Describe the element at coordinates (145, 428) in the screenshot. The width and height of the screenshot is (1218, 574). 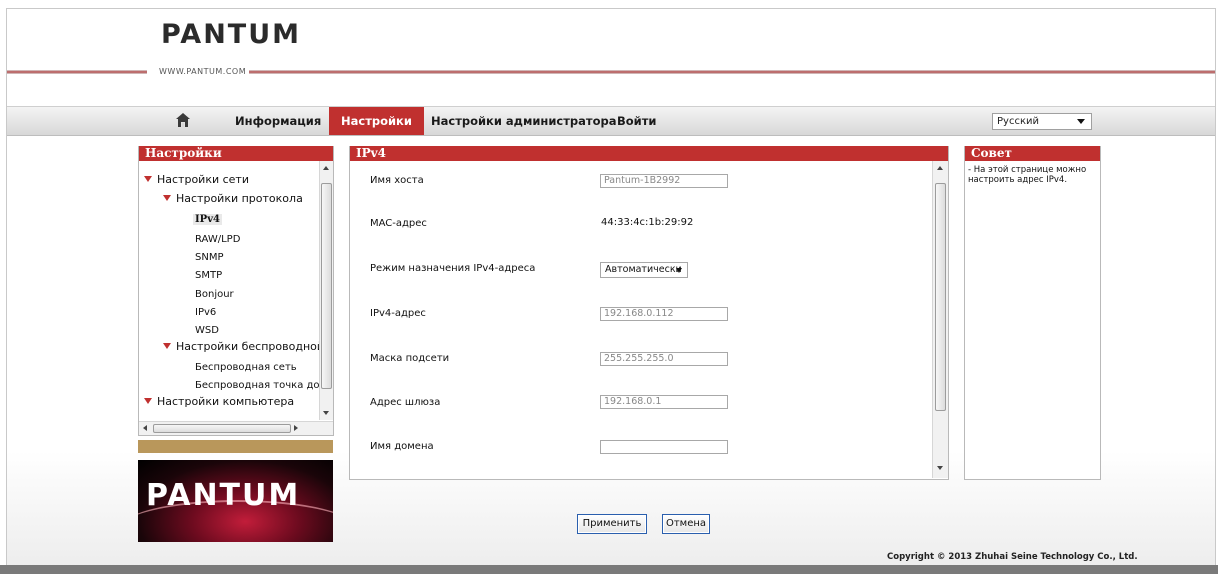
I see `scroll-left-icon` at that location.